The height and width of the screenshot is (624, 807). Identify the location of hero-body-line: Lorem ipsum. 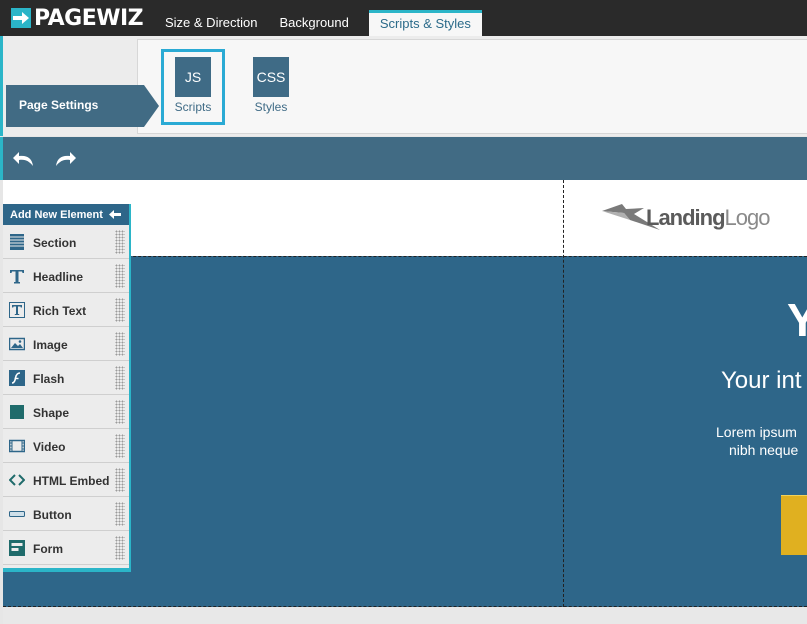
(756, 432).